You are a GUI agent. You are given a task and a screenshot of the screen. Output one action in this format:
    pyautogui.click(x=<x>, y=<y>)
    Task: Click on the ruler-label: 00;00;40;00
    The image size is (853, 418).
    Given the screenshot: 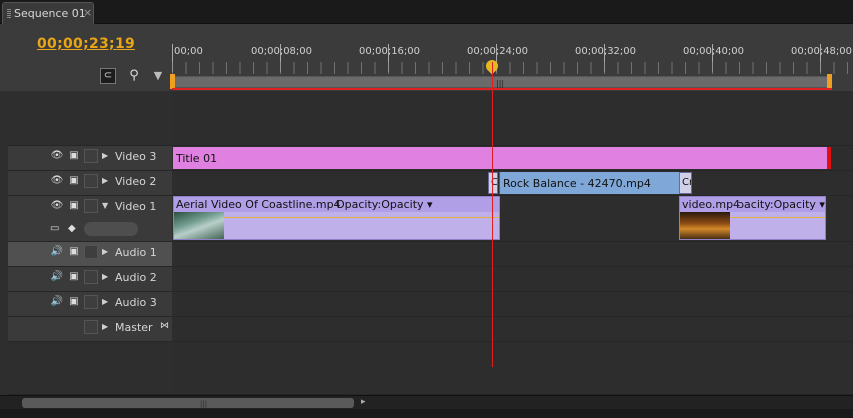 What is the action you would take?
    pyautogui.click(x=714, y=51)
    